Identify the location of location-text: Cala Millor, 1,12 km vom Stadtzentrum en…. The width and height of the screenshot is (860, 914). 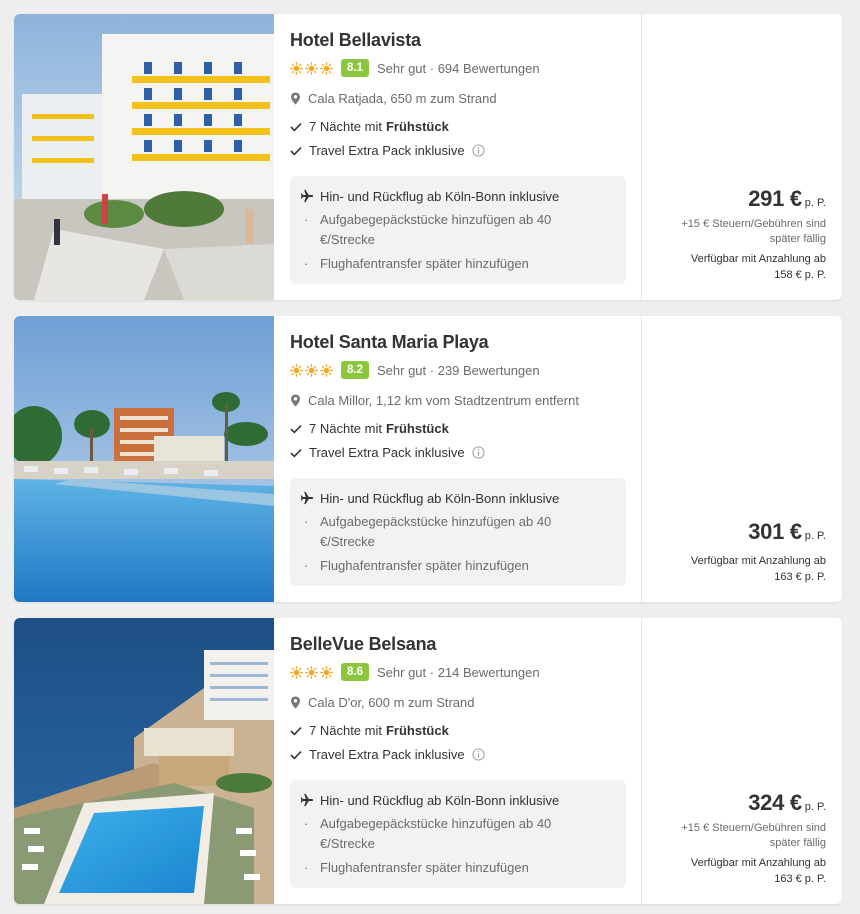
(443, 400).